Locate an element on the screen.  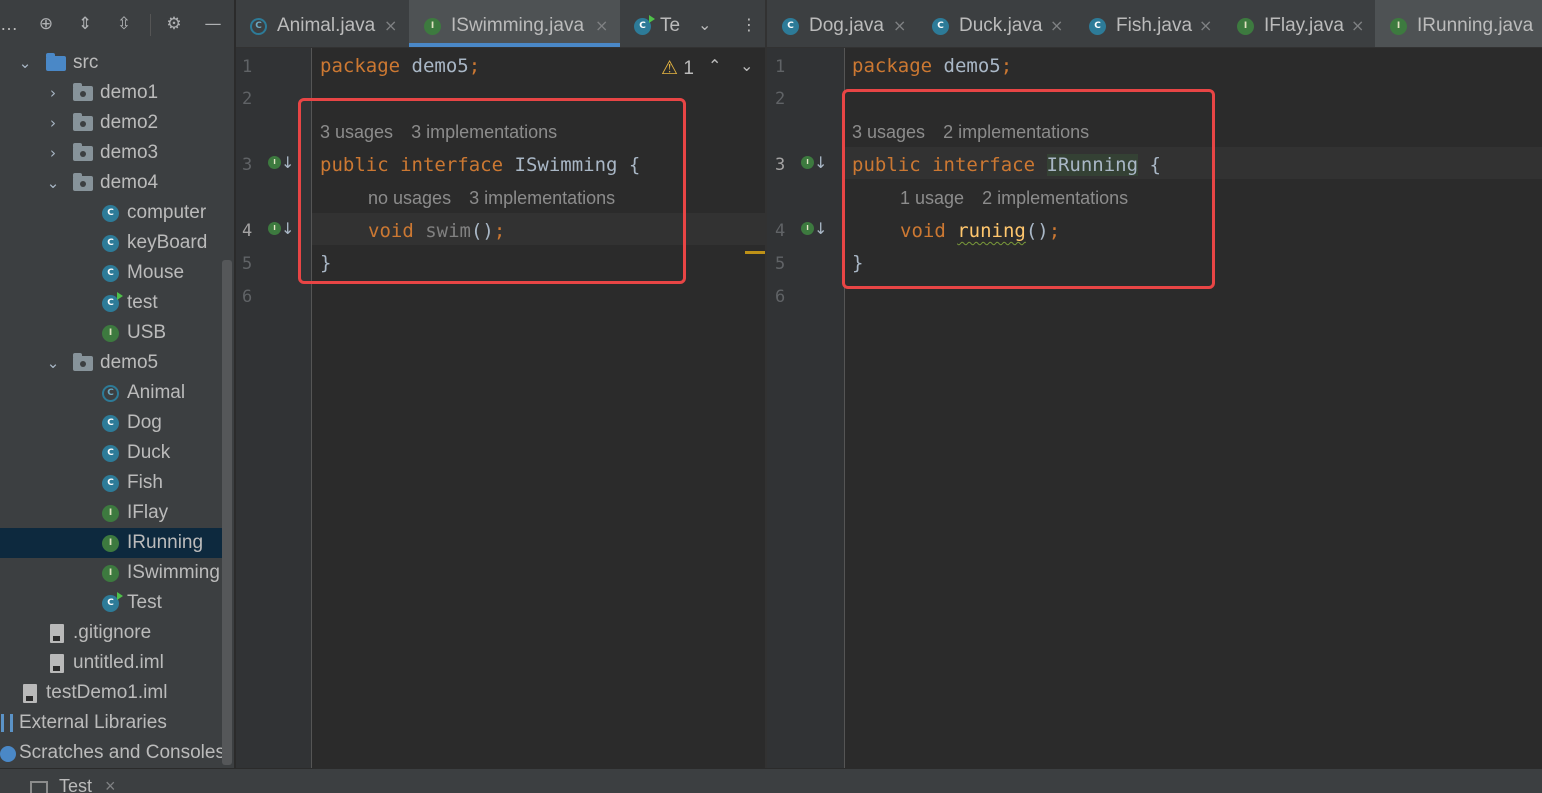
tree-item-computer: C computer is located at coordinates (116, 213).